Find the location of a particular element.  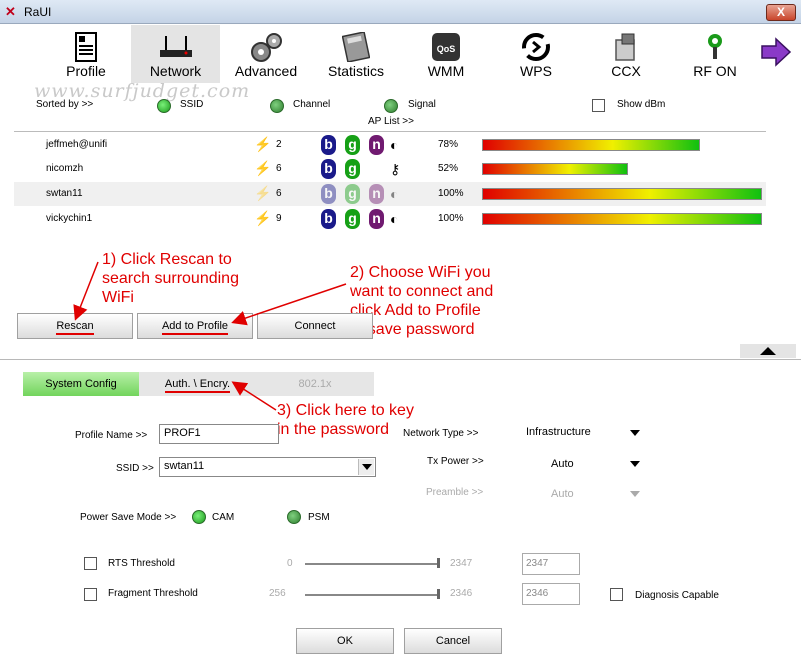

sort-signal-radio is located at coordinates (391, 106).